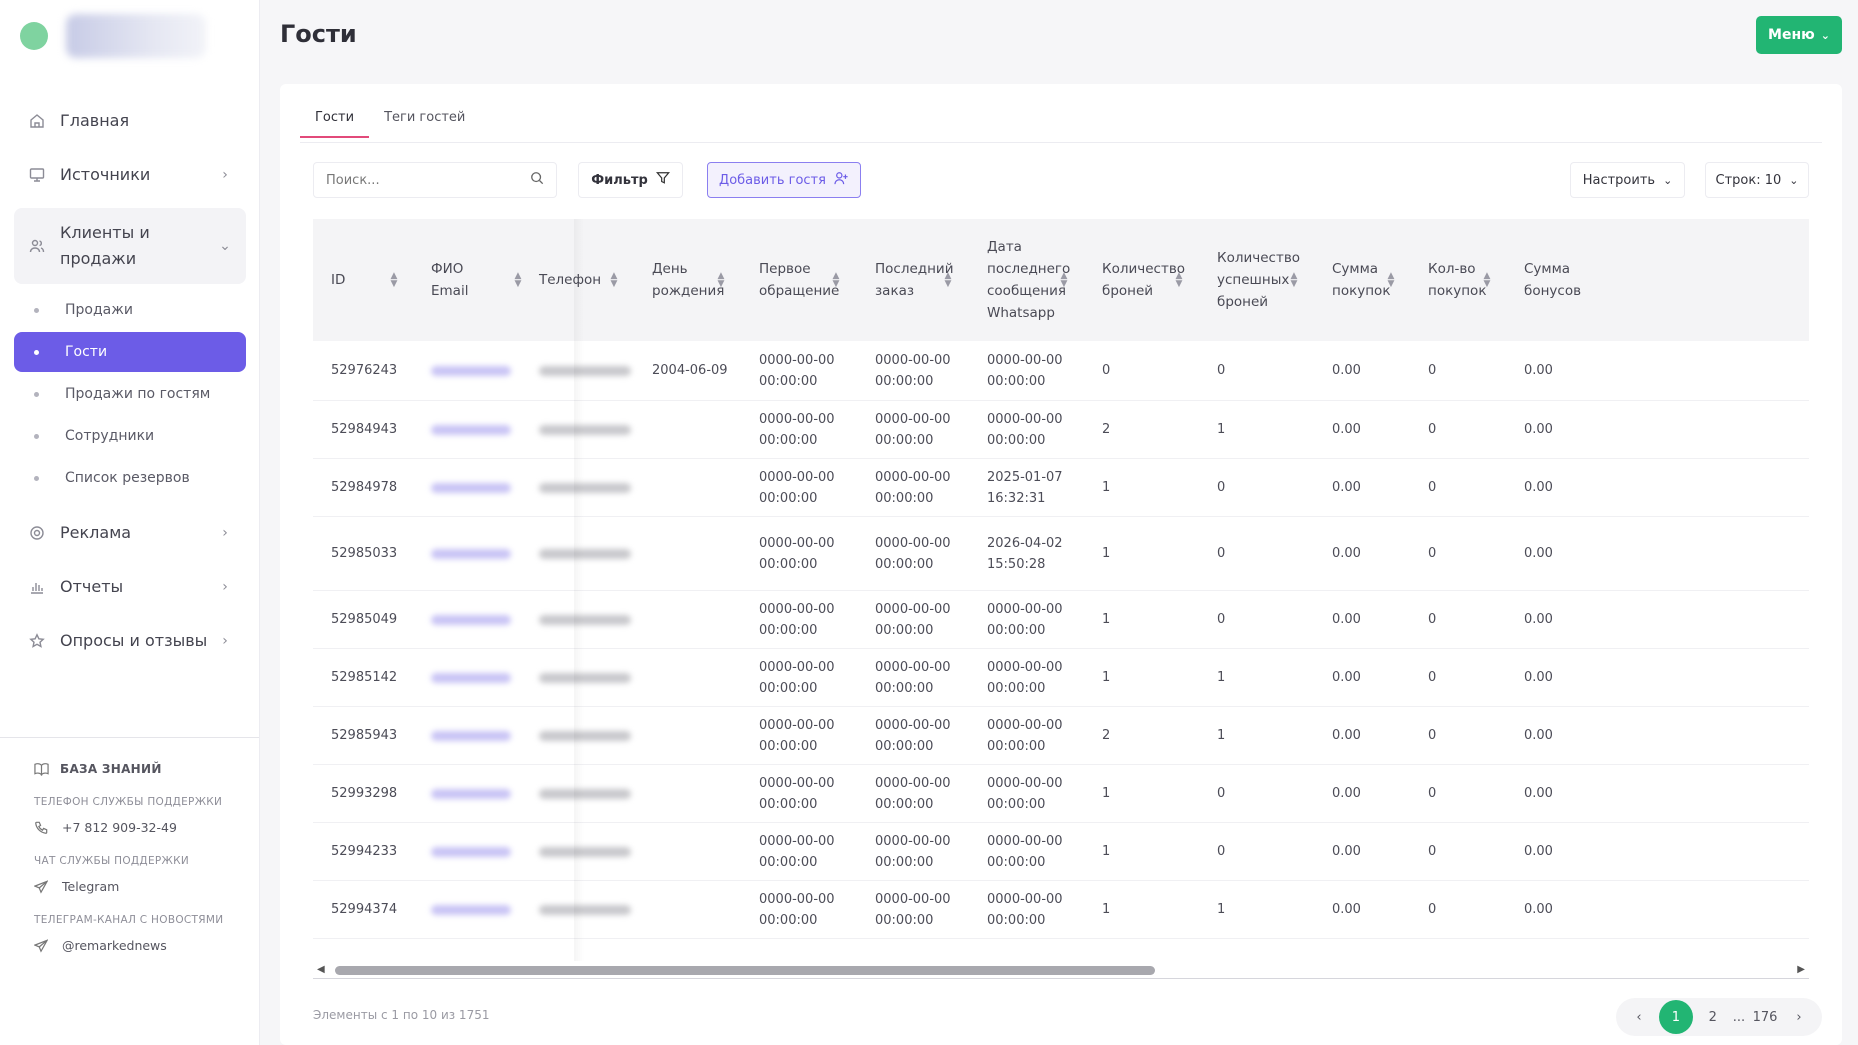 The width and height of the screenshot is (1858, 1045). I want to click on sidebar-item-ads: Реклама ›, so click(130, 533).